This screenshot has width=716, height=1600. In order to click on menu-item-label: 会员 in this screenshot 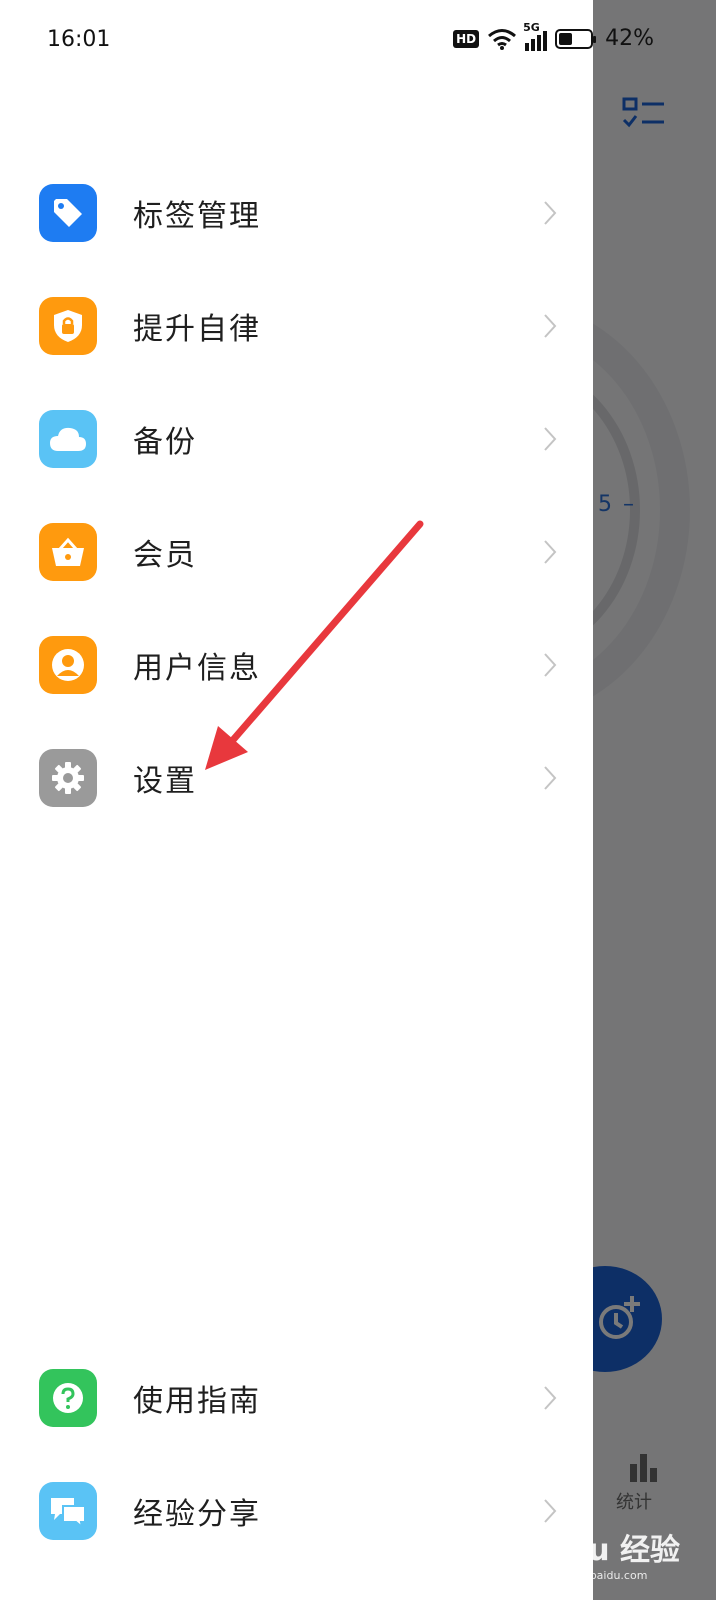, I will do `click(165, 555)`.